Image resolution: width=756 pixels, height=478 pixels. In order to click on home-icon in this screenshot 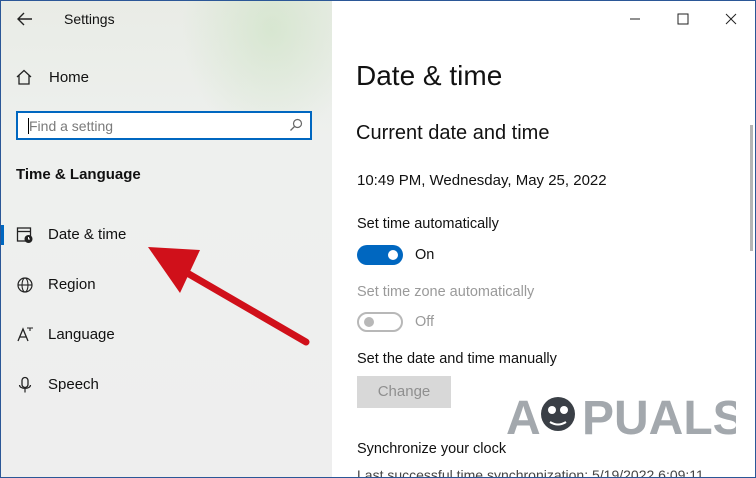, I will do `click(24, 77)`.